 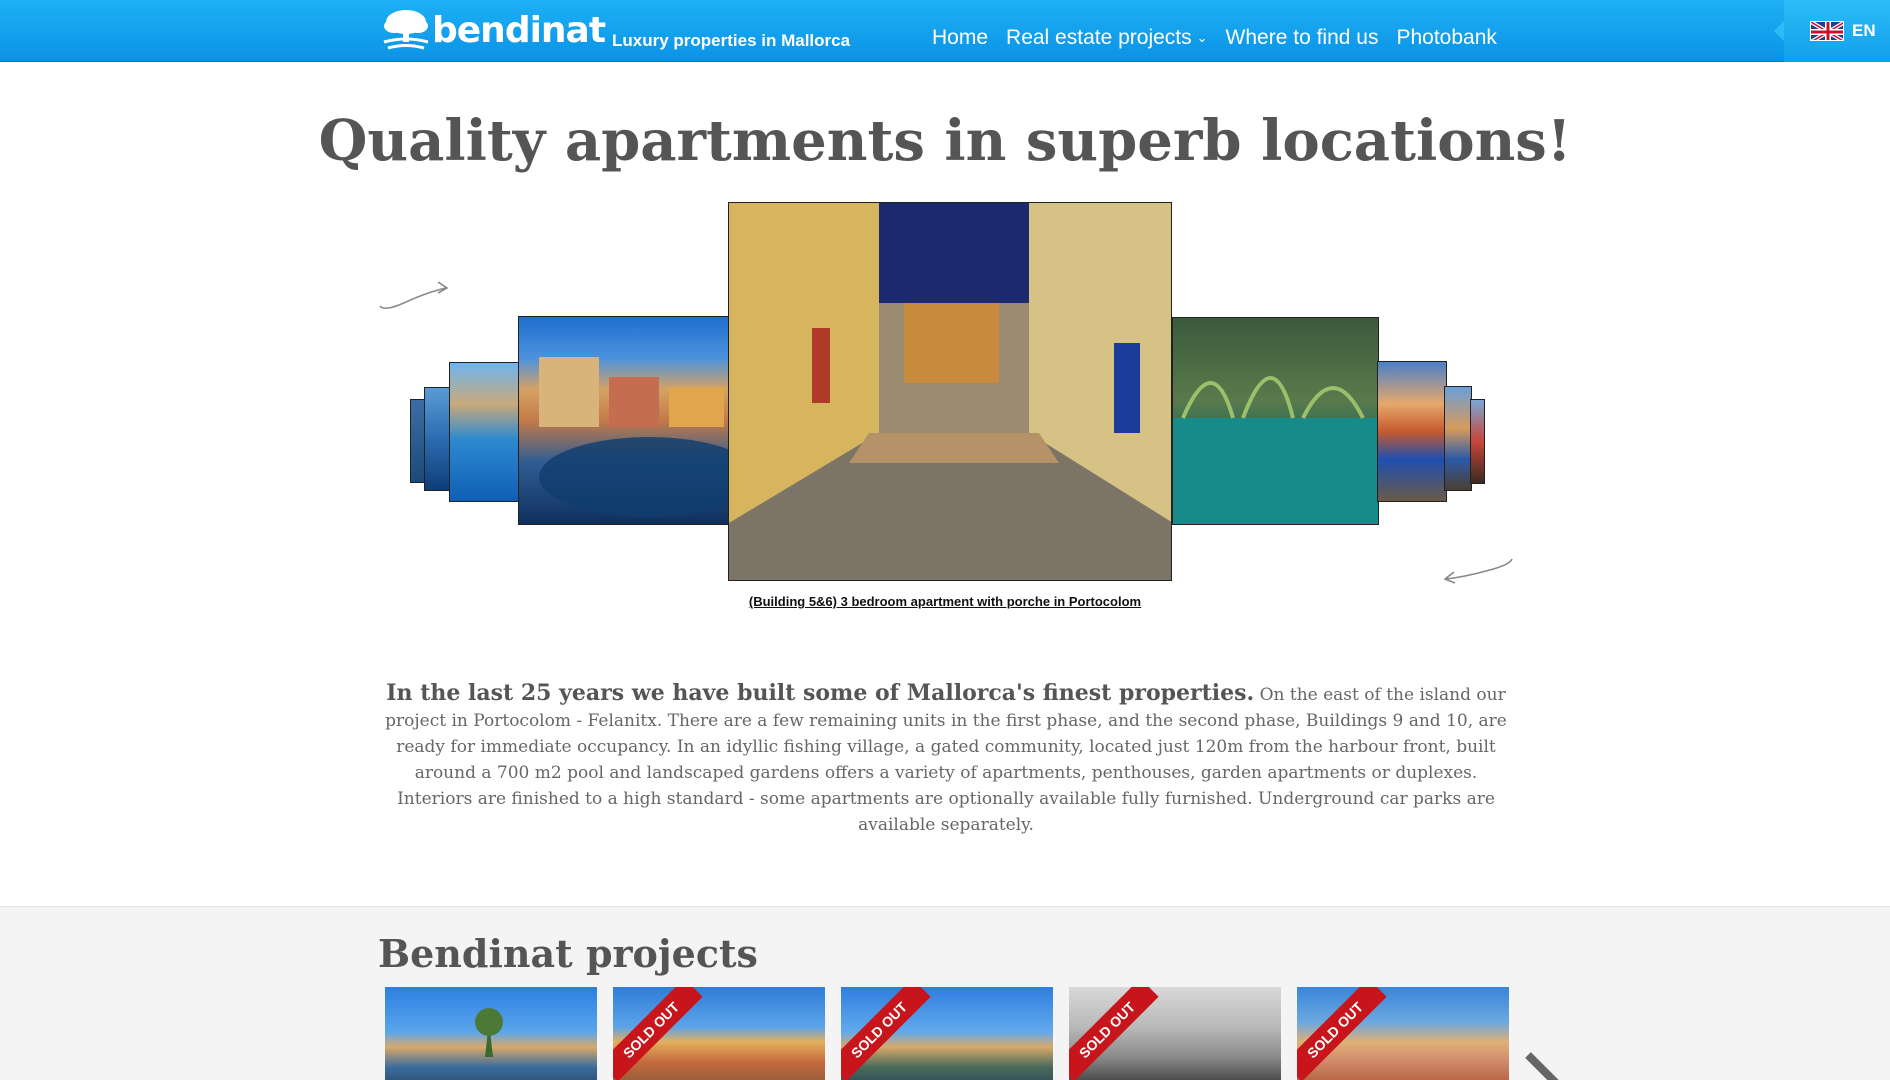 I want to click on projects-next-arrow-icon, so click(x=1550, y=1063).